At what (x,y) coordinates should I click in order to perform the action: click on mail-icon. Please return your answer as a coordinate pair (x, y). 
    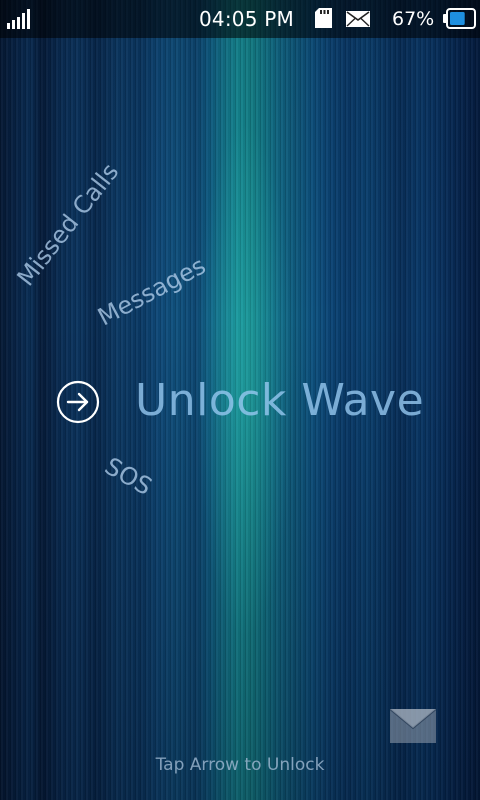
    Looking at the image, I should click on (358, 19).